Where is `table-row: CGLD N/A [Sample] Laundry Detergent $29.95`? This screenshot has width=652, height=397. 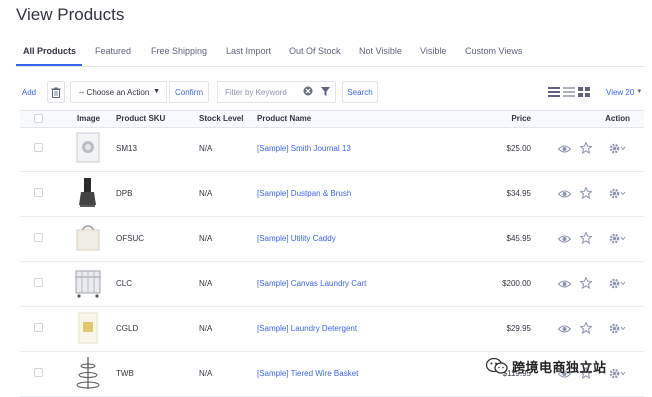 table-row: CGLD N/A [Sample] Laundry Detergent $29.95 is located at coordinates (332, 329).